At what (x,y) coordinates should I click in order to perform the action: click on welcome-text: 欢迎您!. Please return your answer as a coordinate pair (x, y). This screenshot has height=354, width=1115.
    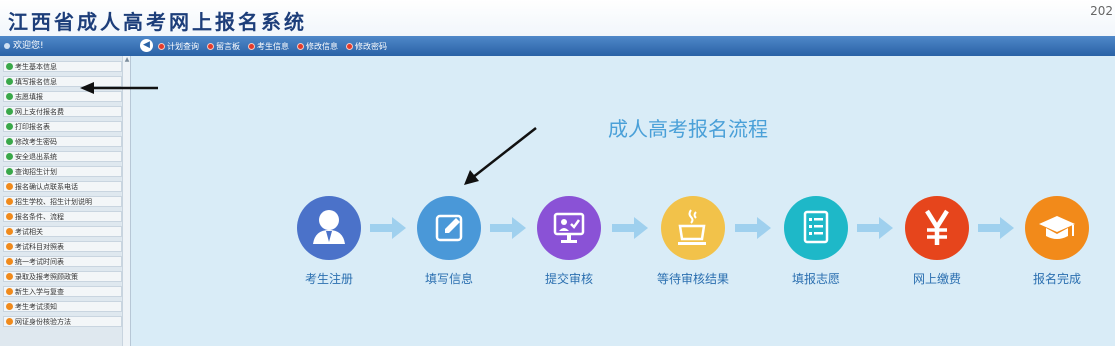
    Looking at the image, I should click on (28, 46).